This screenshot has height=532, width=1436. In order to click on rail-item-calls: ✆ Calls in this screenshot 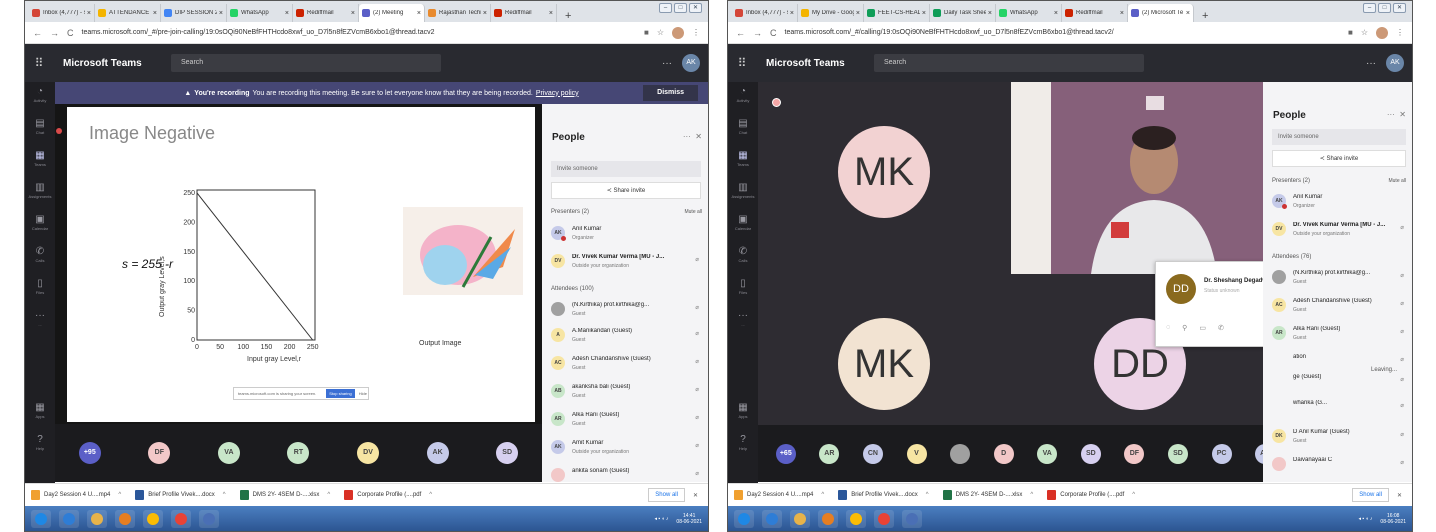, I will do `click(40, 258)`.